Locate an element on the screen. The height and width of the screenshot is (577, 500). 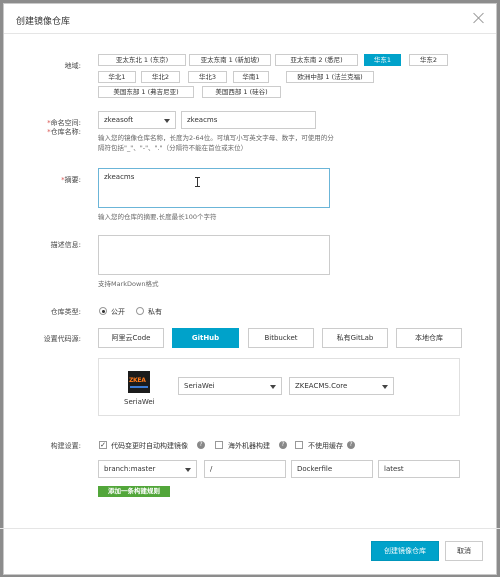
account-avatar: ZKEA is located at coordinates (139, 382).